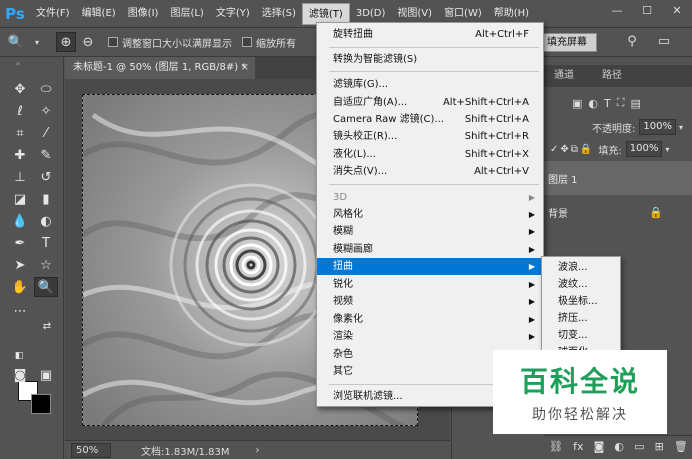  I want to click on crop-tool-icon: ⌗, so click(20, 133).